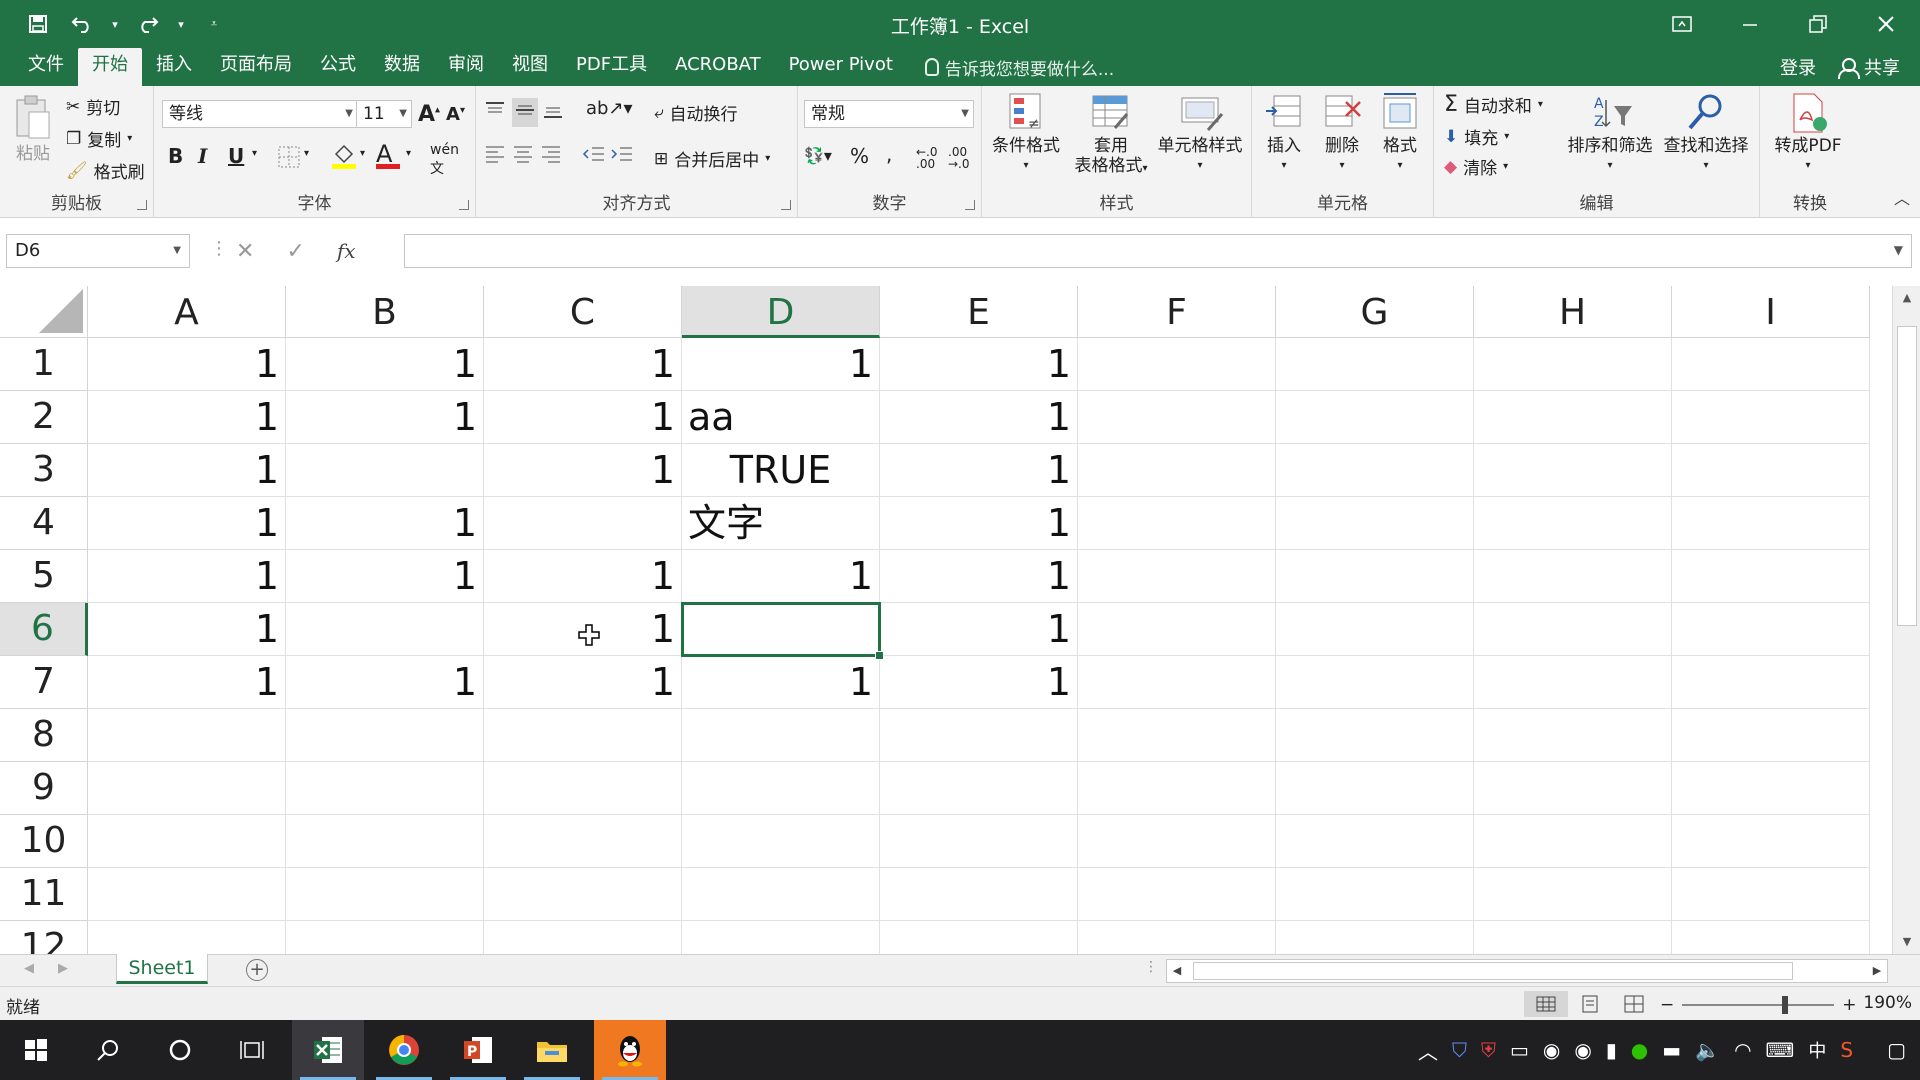 The image size is (1920, 1080). Describe the element at coordinates (495, 112) in the screenshot. I see `align-top-icon` at that location.